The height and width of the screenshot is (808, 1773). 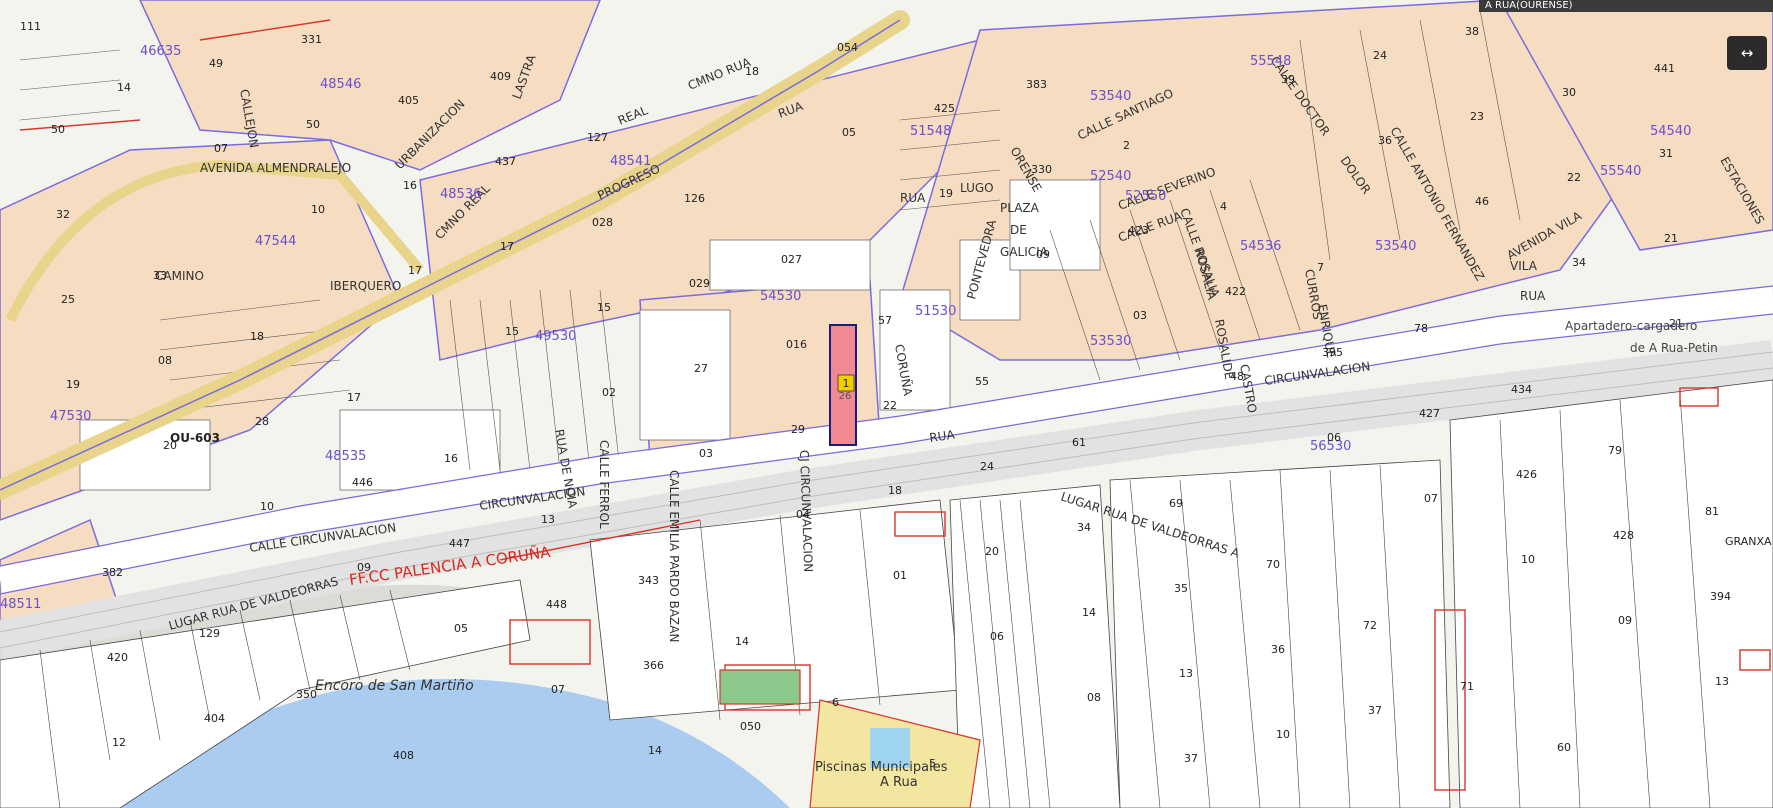 What do you see at coordinates (1110, 341) in the screenshot?
I see `cadastral-zone-number: 53530` at bounding box center [1110, 341].